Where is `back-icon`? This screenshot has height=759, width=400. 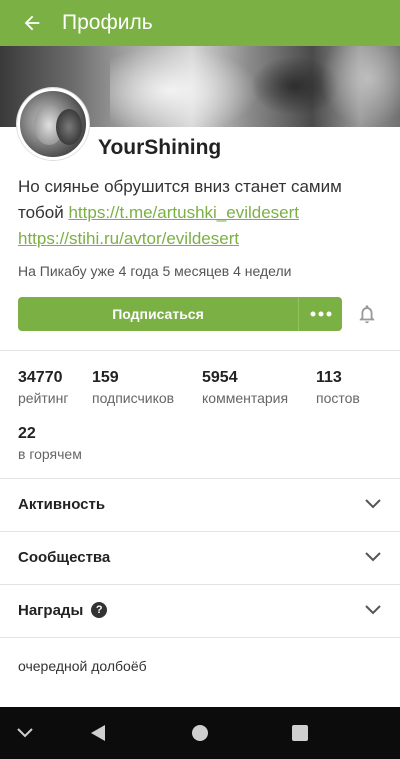 back-icon is located at coordinates (98, 733).